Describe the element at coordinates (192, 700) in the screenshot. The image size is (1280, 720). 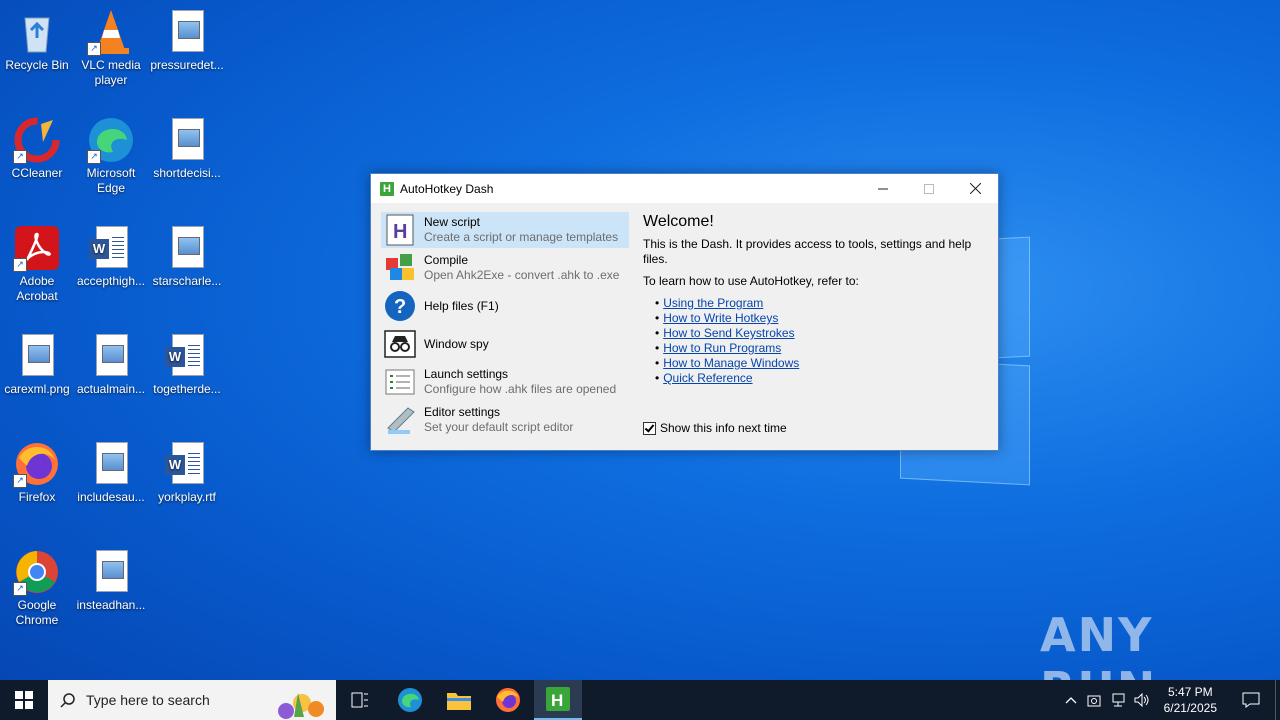
I see `taskbar-search-box: Type here to search` at that location.